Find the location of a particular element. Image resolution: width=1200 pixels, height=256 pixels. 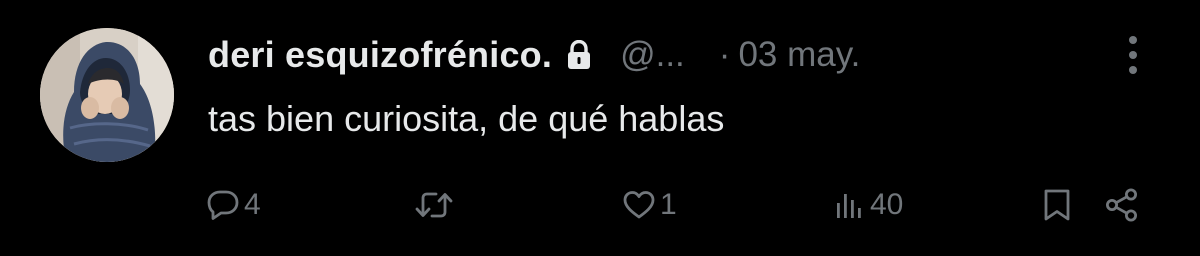

views-button: 40 is located at coordinates (868, 205).